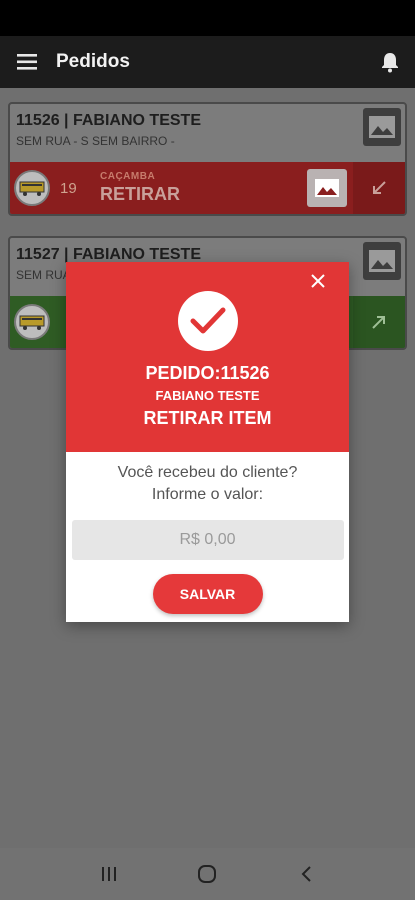 The width and height of the screenshot is (415, 900). Describe the element at coordinates (306, 874) in the screenshot. I see `back-icon` at that location.